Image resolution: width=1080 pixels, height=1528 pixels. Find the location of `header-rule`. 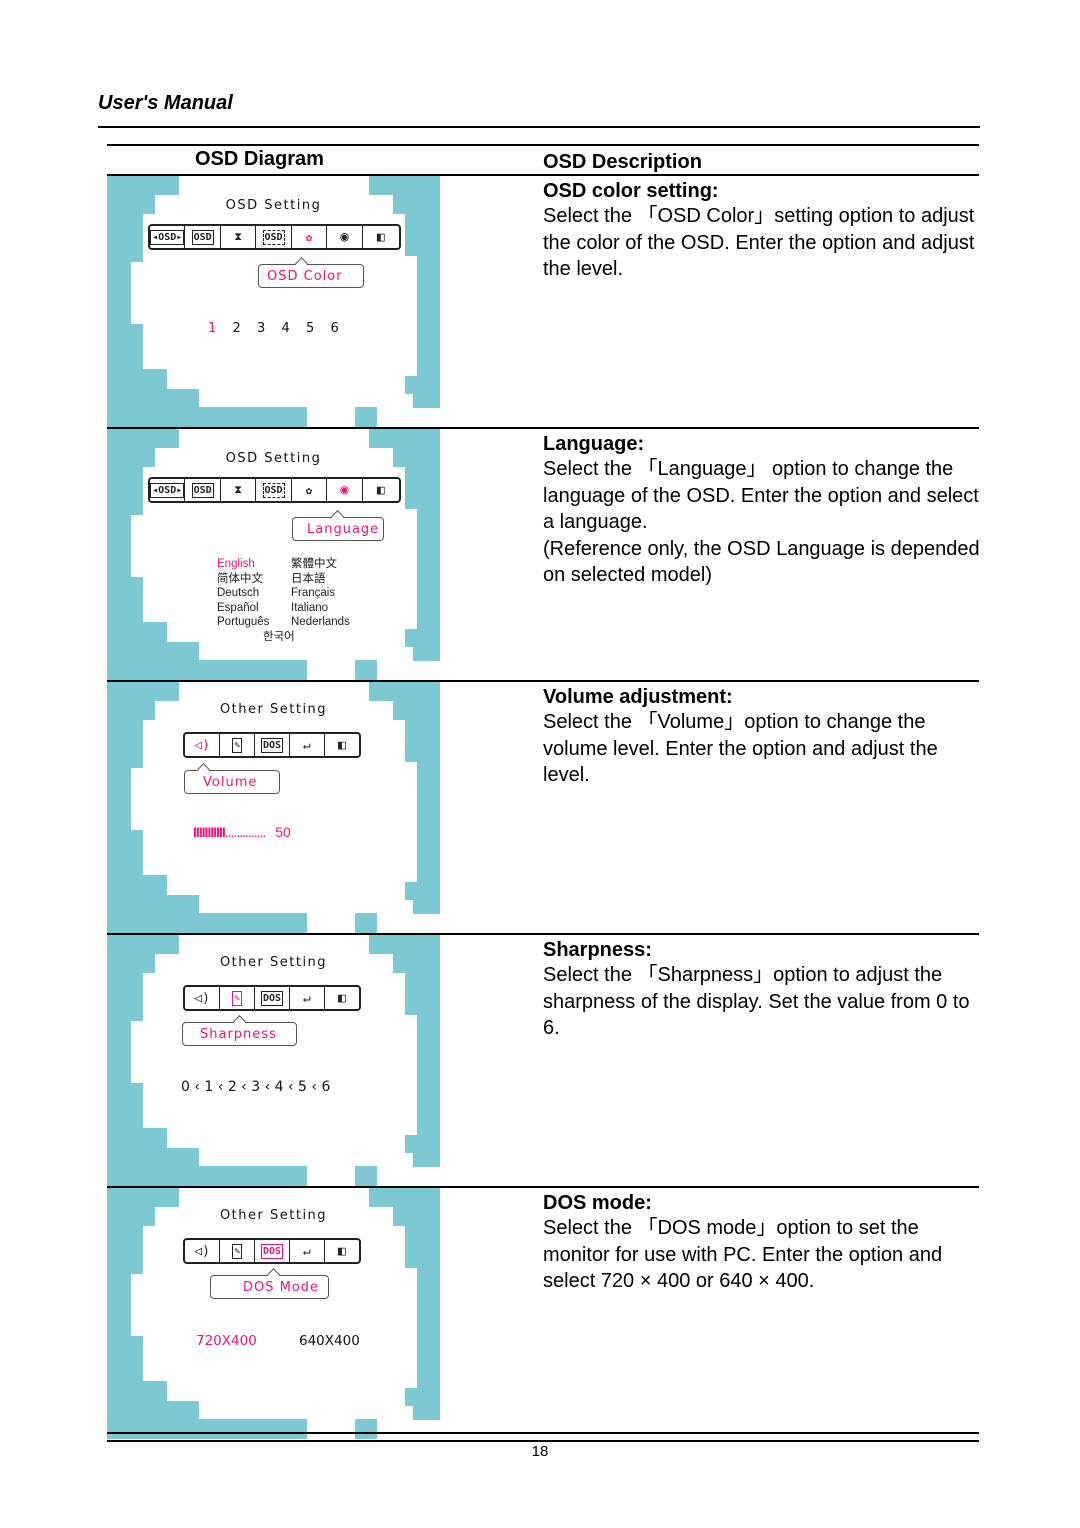

header-rule is located at coordinates (539, 127).